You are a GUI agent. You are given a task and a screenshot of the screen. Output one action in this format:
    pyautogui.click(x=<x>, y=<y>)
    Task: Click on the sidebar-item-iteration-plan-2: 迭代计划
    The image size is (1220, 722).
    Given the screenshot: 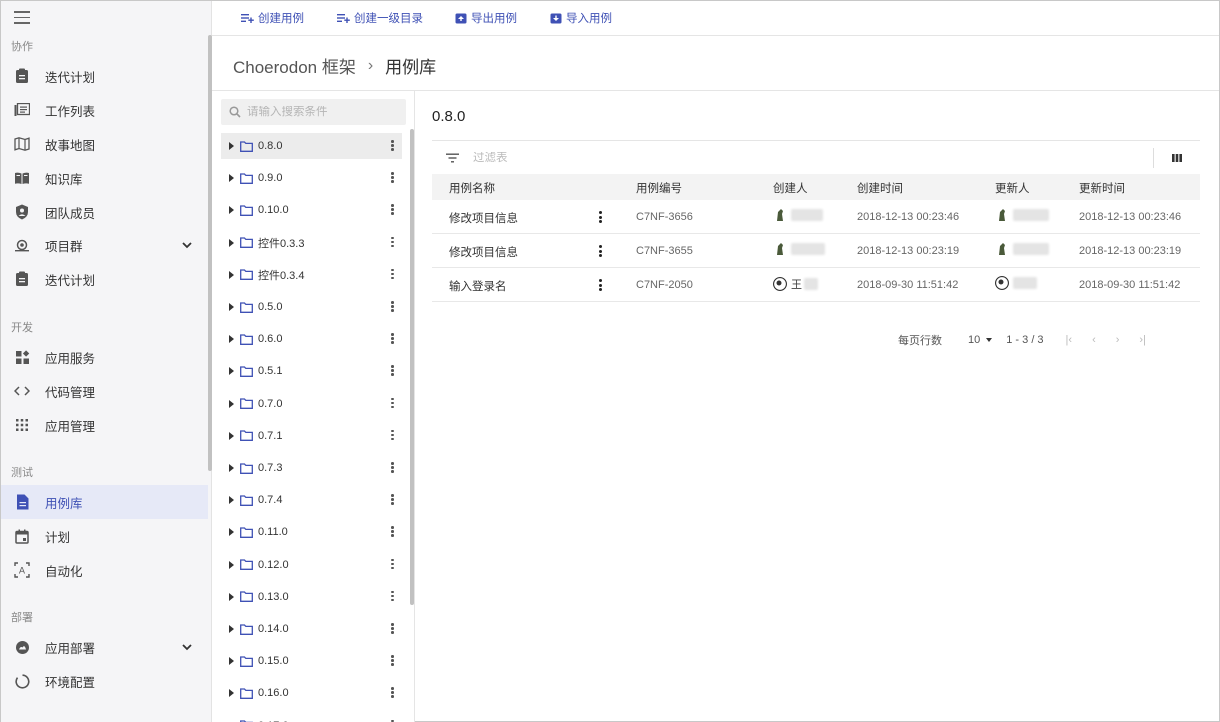 What is the action you would take?
    pyautogui.click(x=104, y=279)
    